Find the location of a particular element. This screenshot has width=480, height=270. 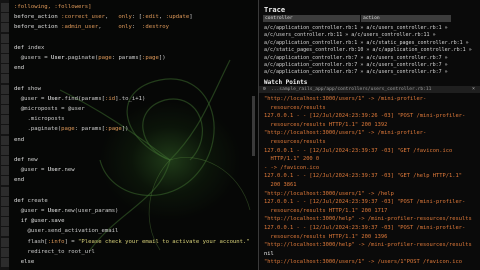

code-line: def show is located at coordinates (27, 89).